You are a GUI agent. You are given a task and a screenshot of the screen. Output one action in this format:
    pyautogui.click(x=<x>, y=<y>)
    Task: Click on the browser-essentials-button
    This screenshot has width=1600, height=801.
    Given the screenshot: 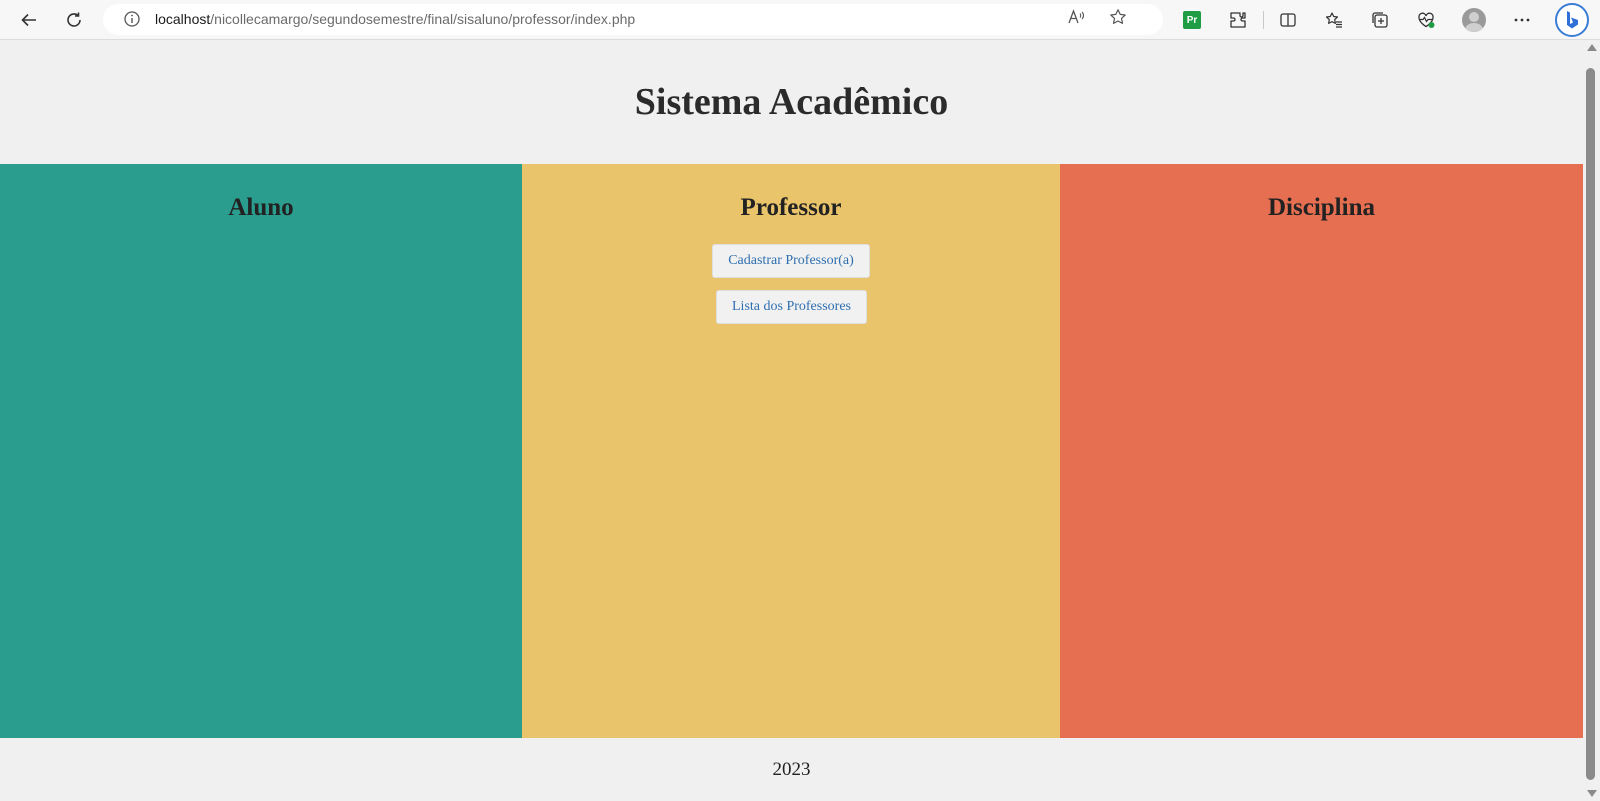 What is the action you would take?
    pyautogui.click(x=1426, y=20)
    